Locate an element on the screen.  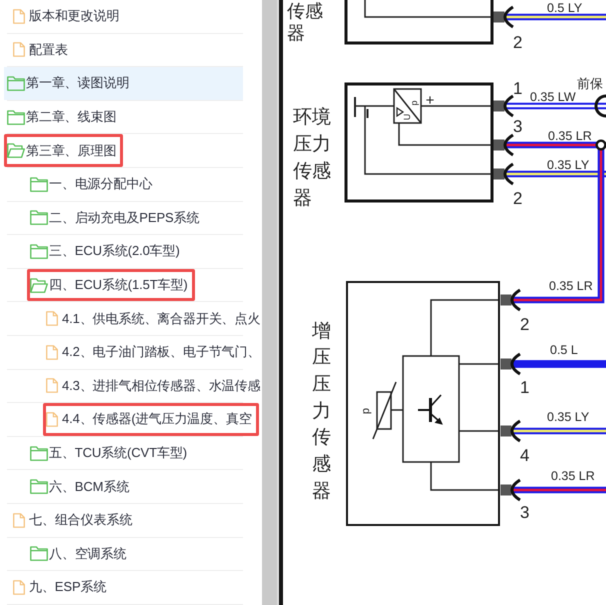
tree-item: 第一章、读图说明 is located at coordinates (123, 83).